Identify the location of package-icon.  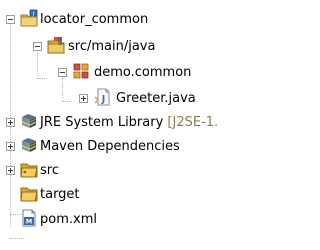
(81, 71).